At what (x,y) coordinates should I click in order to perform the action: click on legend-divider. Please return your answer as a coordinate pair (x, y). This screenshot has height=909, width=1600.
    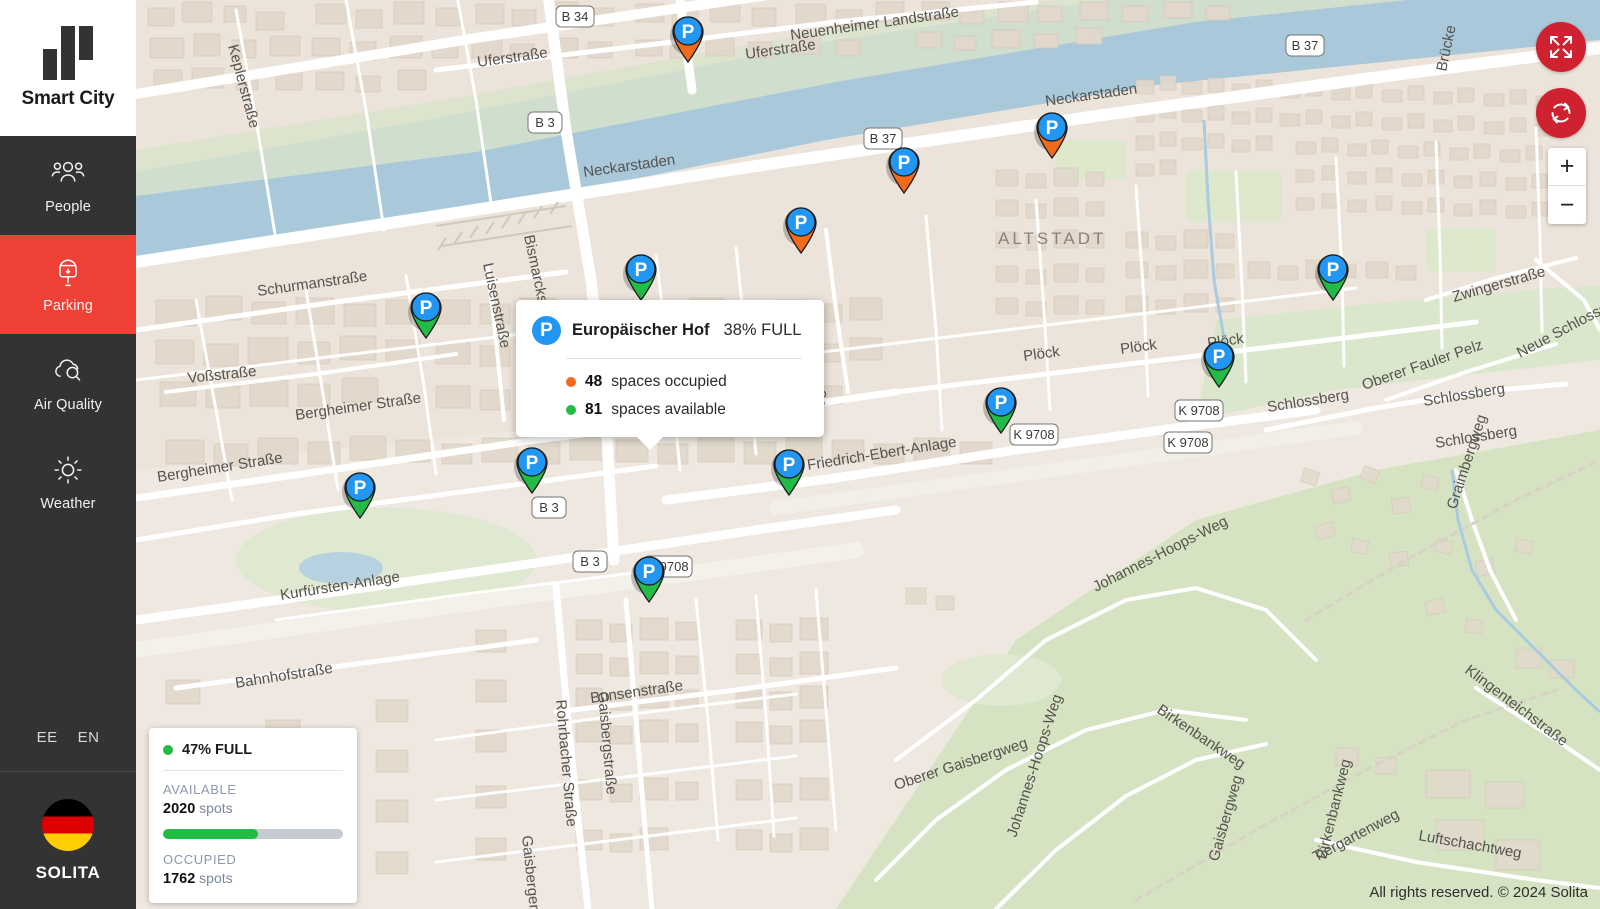
    Looking at the image, I should click on (253, 770).